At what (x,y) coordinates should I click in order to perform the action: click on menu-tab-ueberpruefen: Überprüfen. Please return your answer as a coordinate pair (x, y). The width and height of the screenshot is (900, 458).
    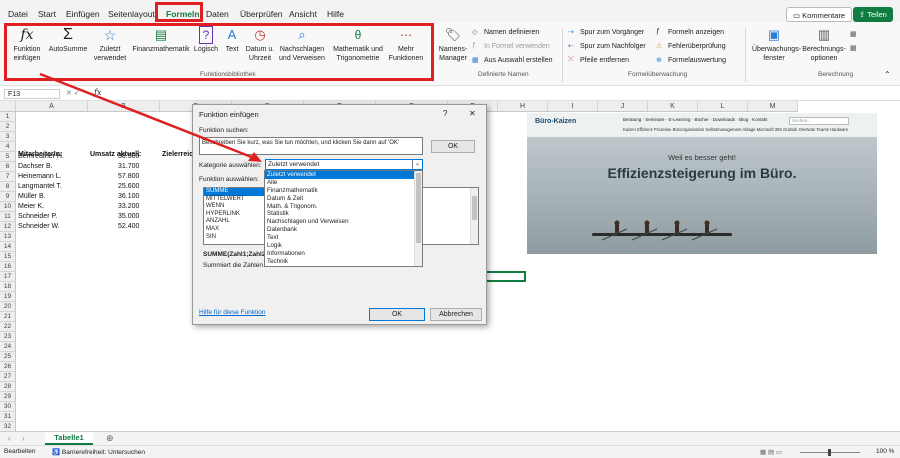
    Looking at the image, I should click on (261, 14).